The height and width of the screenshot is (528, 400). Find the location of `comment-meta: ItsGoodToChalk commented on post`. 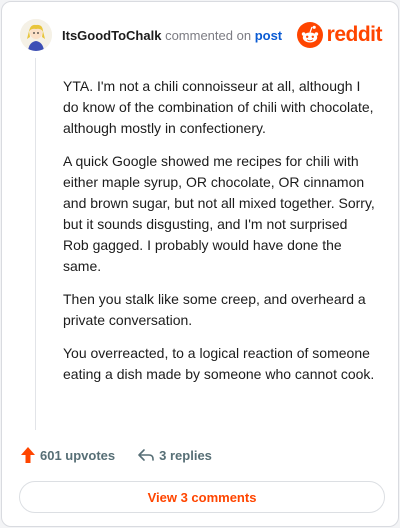

comment-meta: ItsGoodToChalk commented on post is located at coordinates (172, 35).